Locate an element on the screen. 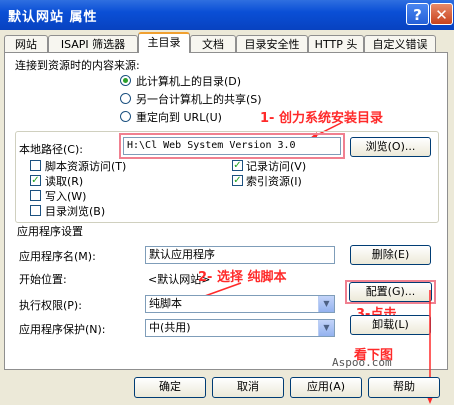  tab-isapi-filters: ISAPI 筛选器 is located at coordinates (93, 43).